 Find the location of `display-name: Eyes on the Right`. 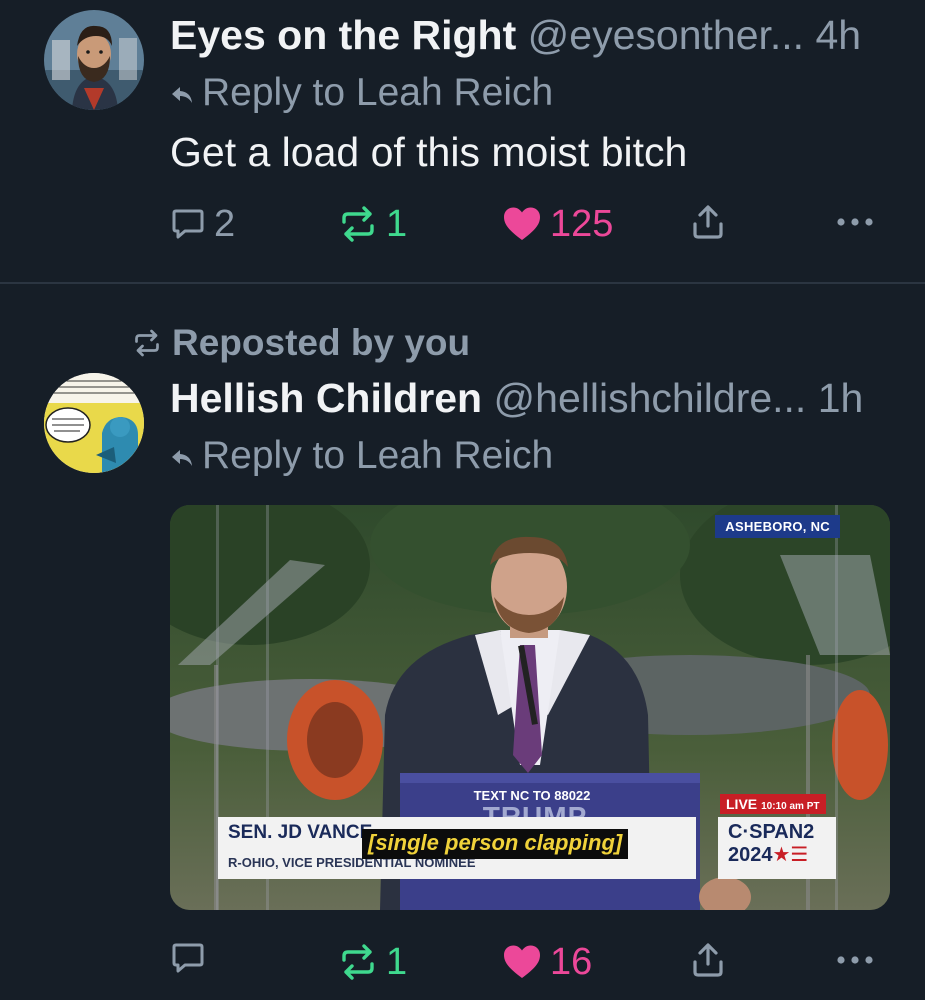

display-name: Eyes on the Right is located at coordinates (343, 35).